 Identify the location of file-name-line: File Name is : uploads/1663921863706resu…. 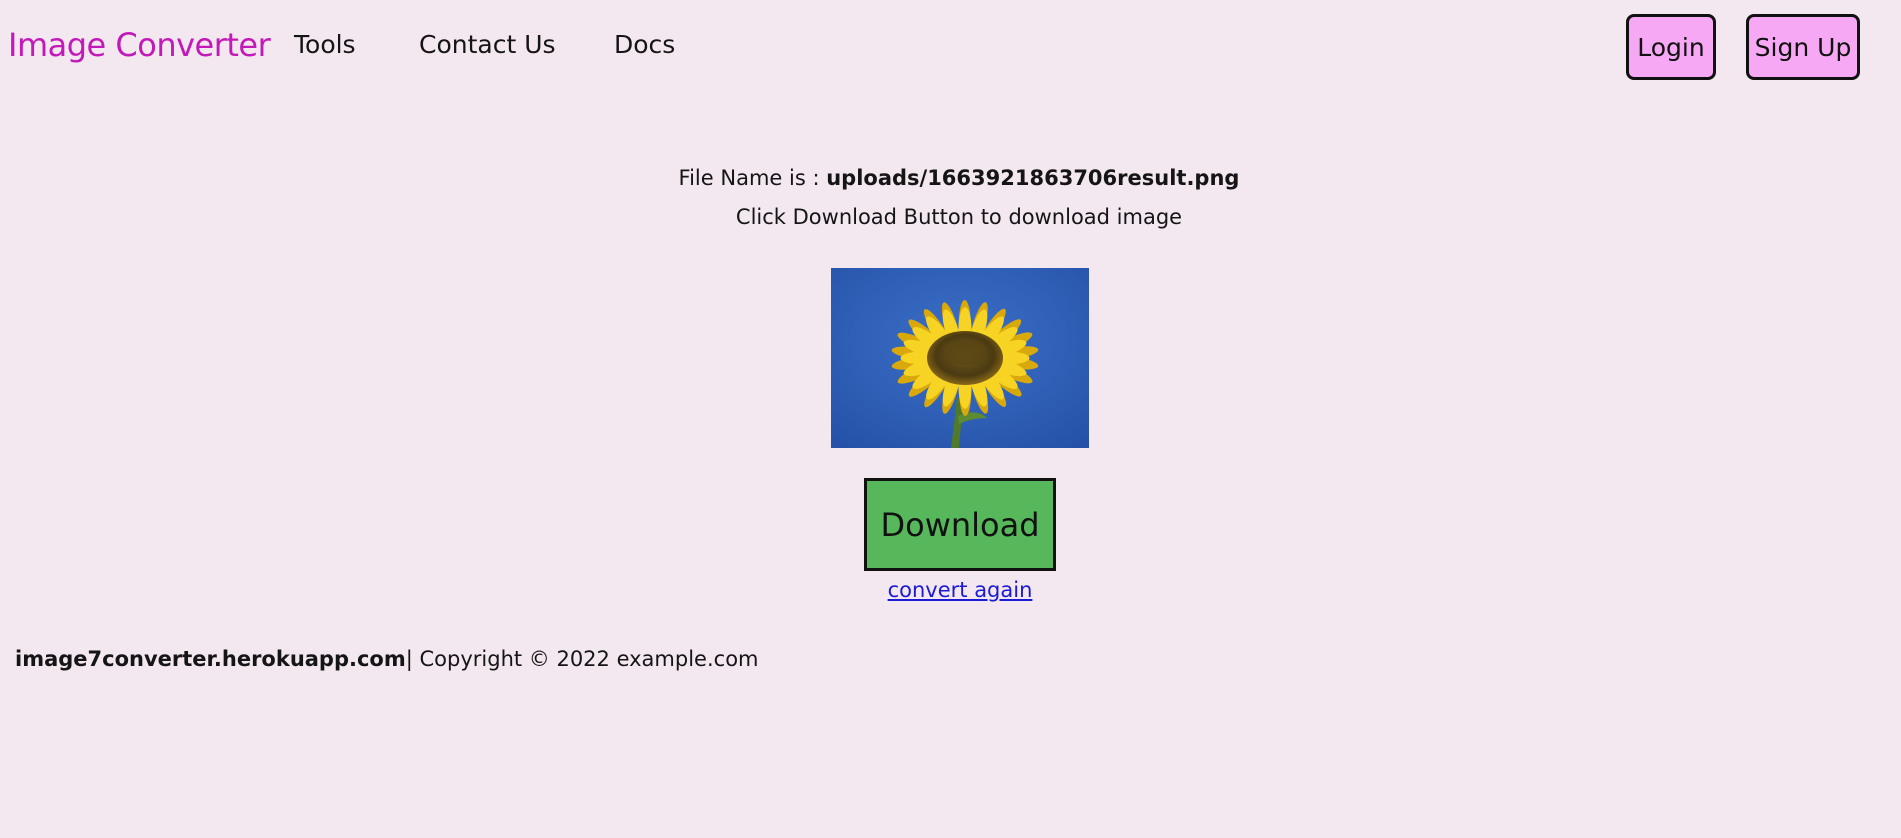
(950, 178).